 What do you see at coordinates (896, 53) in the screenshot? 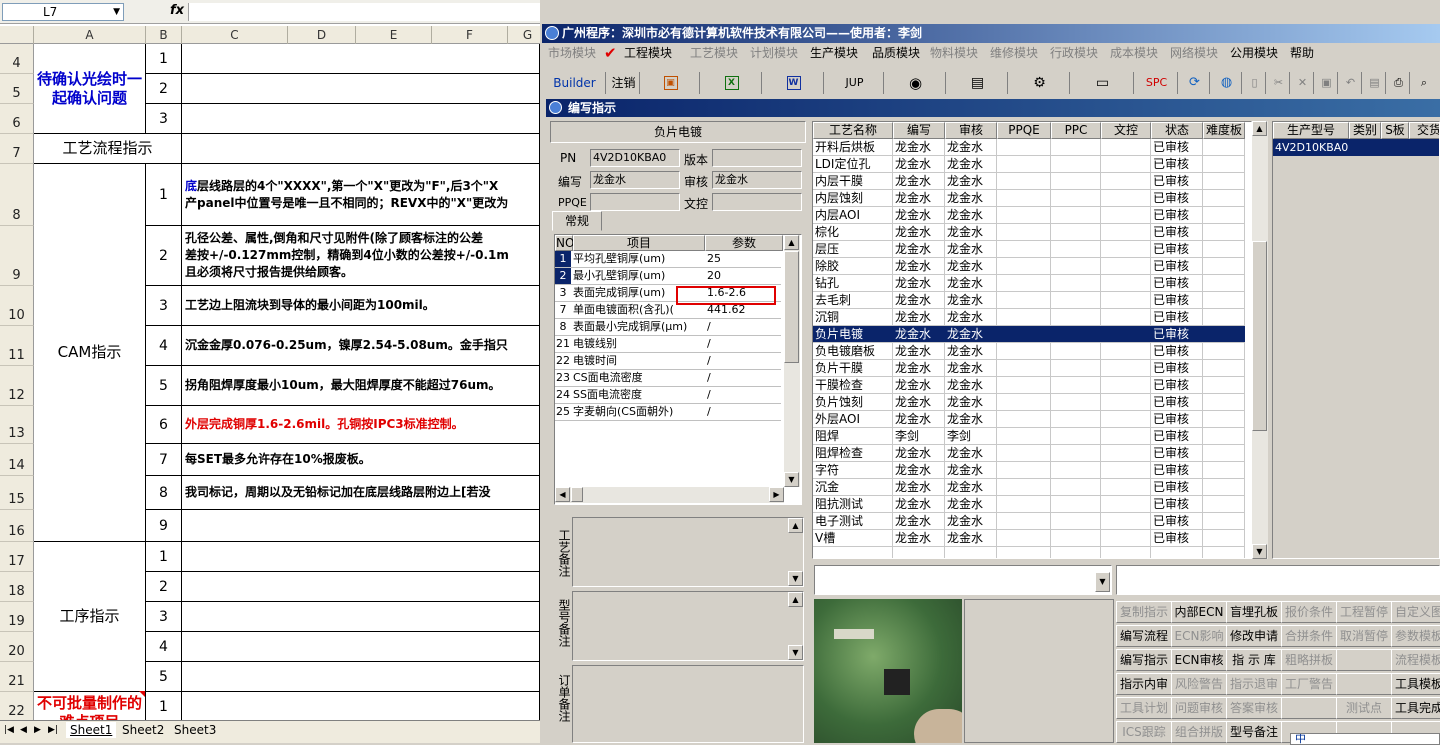
I see `menu-item-5: 品质模块` at bounding box center [896, 53].